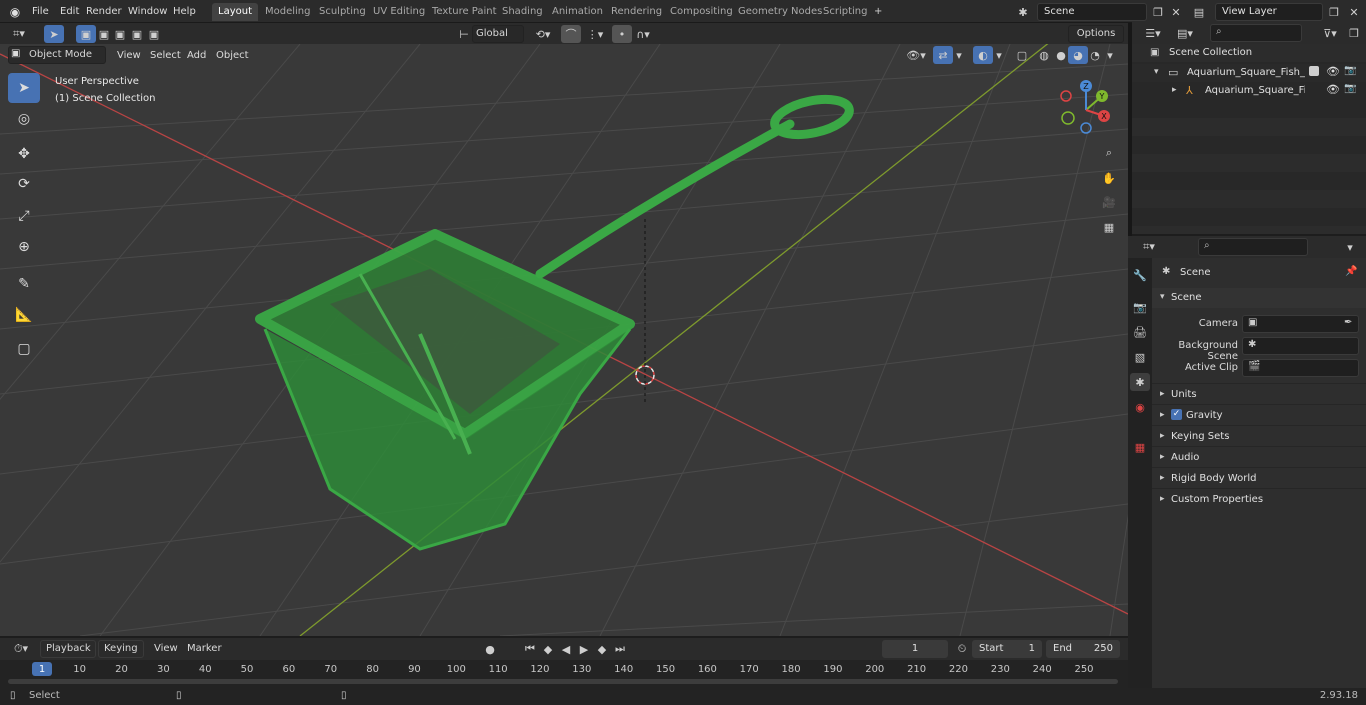 This screenshot has width=1366, height=705. I want to click on new-collection-icon: ❐, so click(1354, 33).